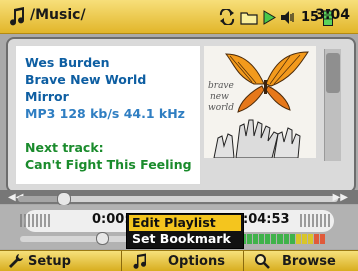 Image resolution: width=358 pixels, height=271 pixels. Describe the element at coordinates (111, 219) in the screenshot. I see `elapsed-time: 0:00:` at that location.